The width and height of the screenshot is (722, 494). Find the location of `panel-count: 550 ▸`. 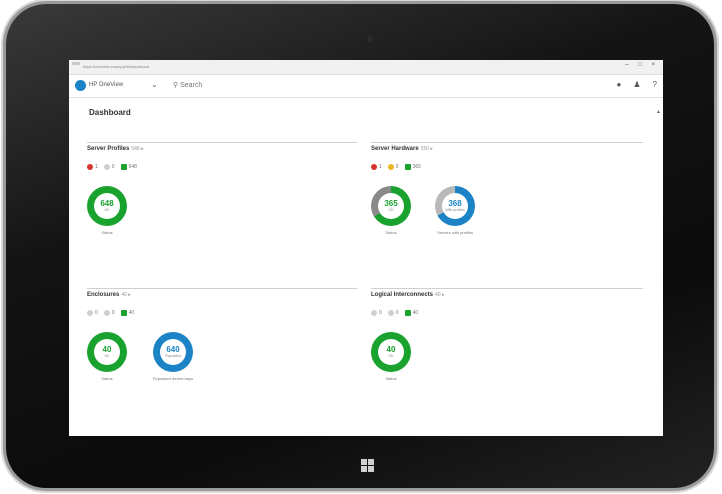

panel-count: 550 ▸ is located at coordinates (427, 149).